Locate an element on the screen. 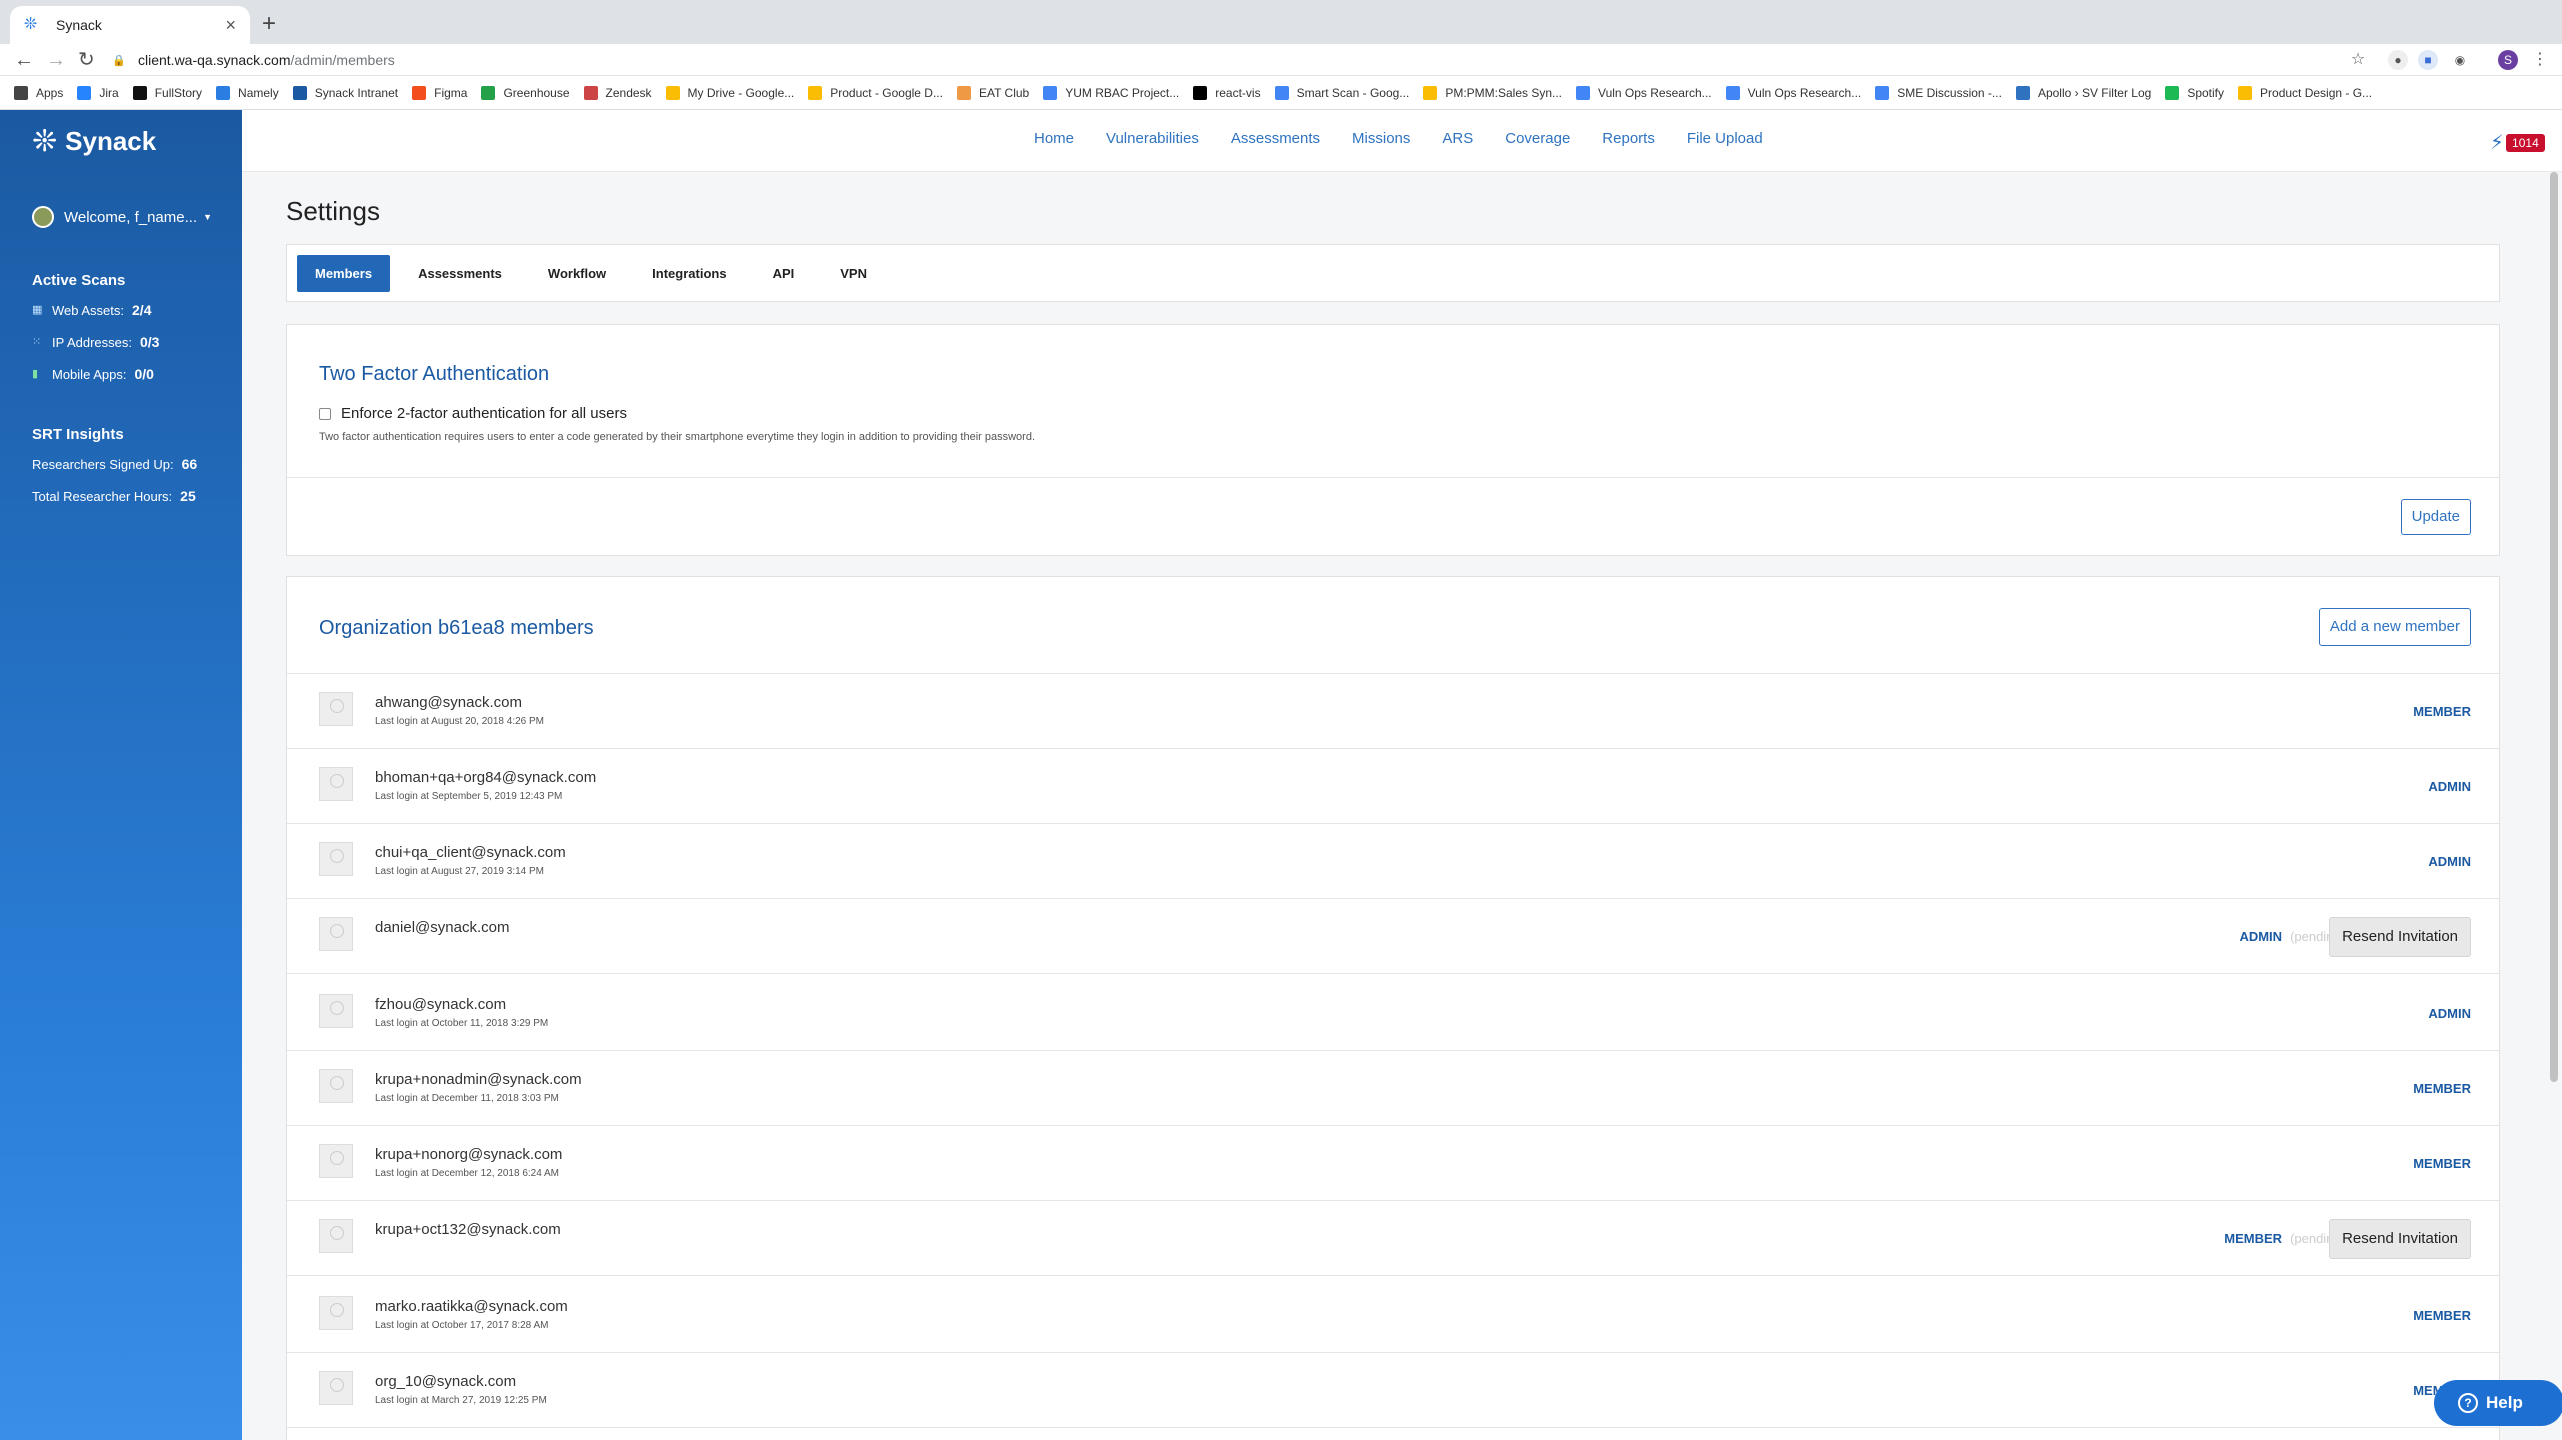 The height and width of the screenshot is (1440, 2562). bookmark-label: Figma is located at coordinates (451, 92).